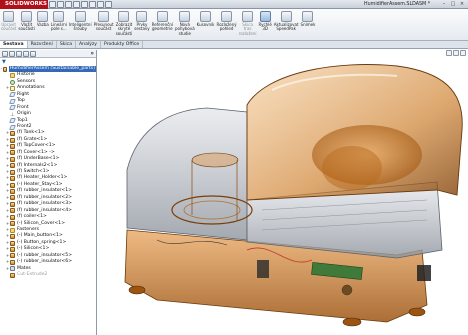  Describe the element at coordinates (100, 4) in the screenshot. I see `rebuild-icon` at that location.